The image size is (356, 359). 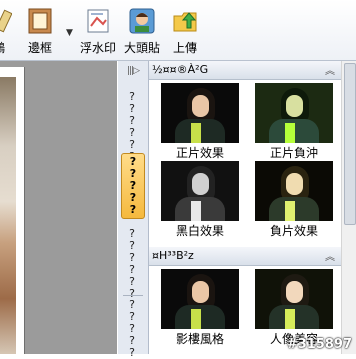 I want to click on effect-thumb-studio: 影樓風格, so click(x=200, y=308).